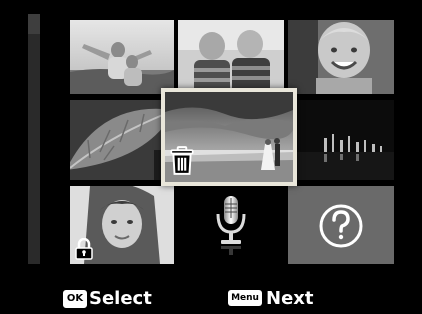 The image size is (422, 314). Describe the element at coordinates (290, 298) in the screenshot. I see `next-label: Next` at that location.